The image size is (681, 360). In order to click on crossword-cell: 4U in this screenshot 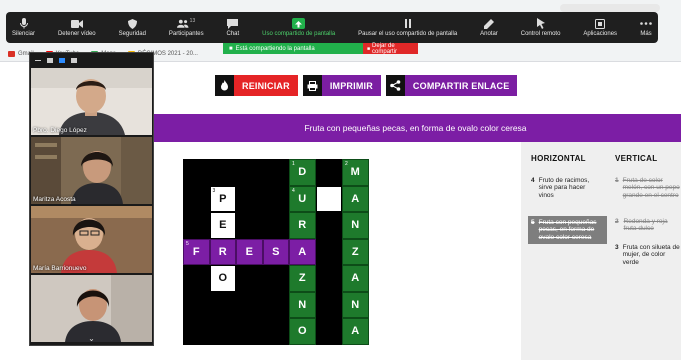, I will do `click(302, 198)`.